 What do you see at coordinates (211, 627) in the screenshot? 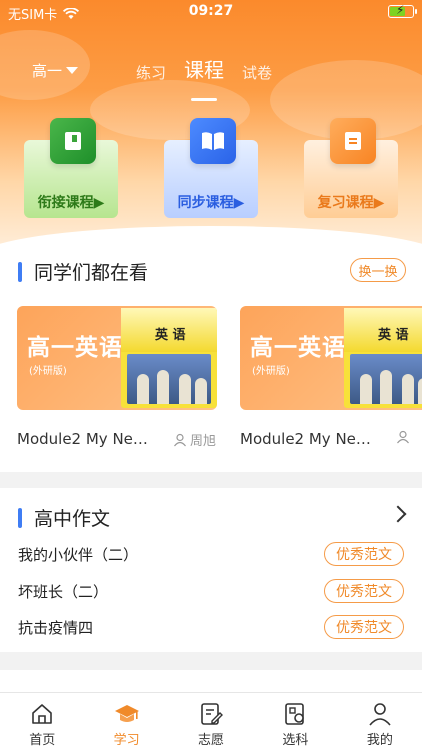
I see `essay-item: 抗击疫情四 优秀范文` at bounding box center [211, 627].